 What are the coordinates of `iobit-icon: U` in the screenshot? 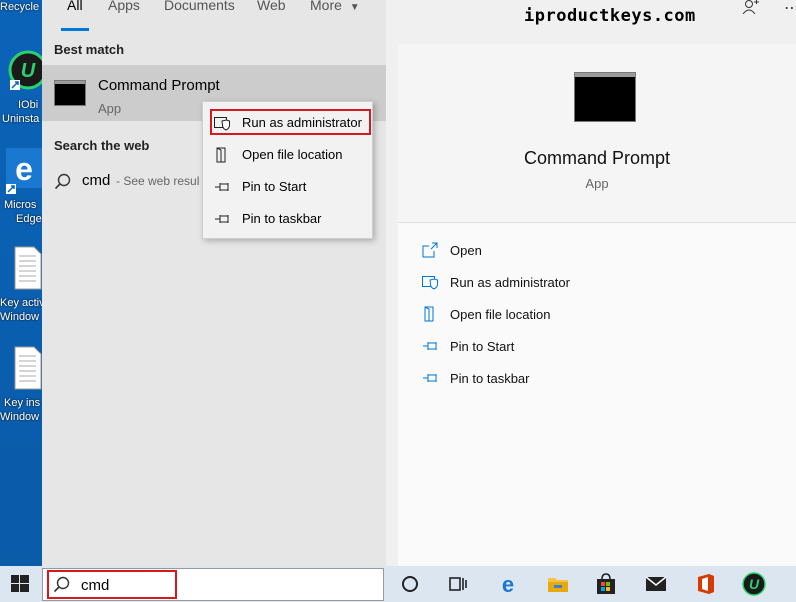 It's located at (754, 584).